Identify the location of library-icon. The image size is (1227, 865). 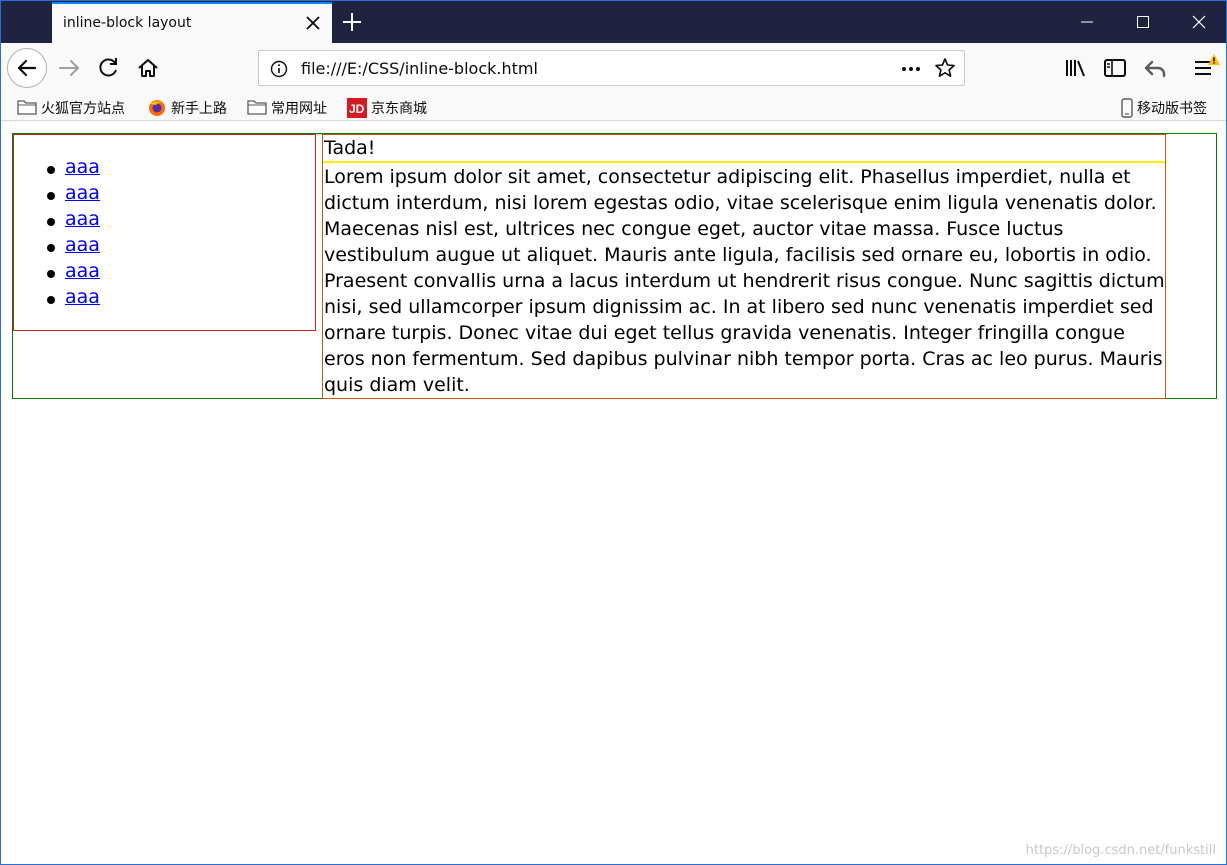
(1076, 68).